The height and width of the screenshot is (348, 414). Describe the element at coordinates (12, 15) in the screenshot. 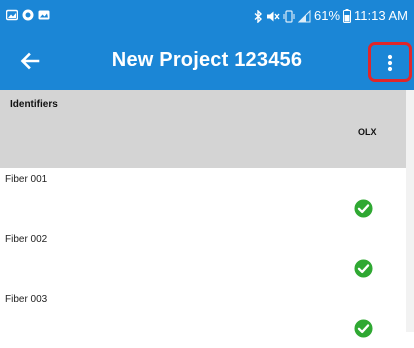

I see `gallery-icon` at that location.